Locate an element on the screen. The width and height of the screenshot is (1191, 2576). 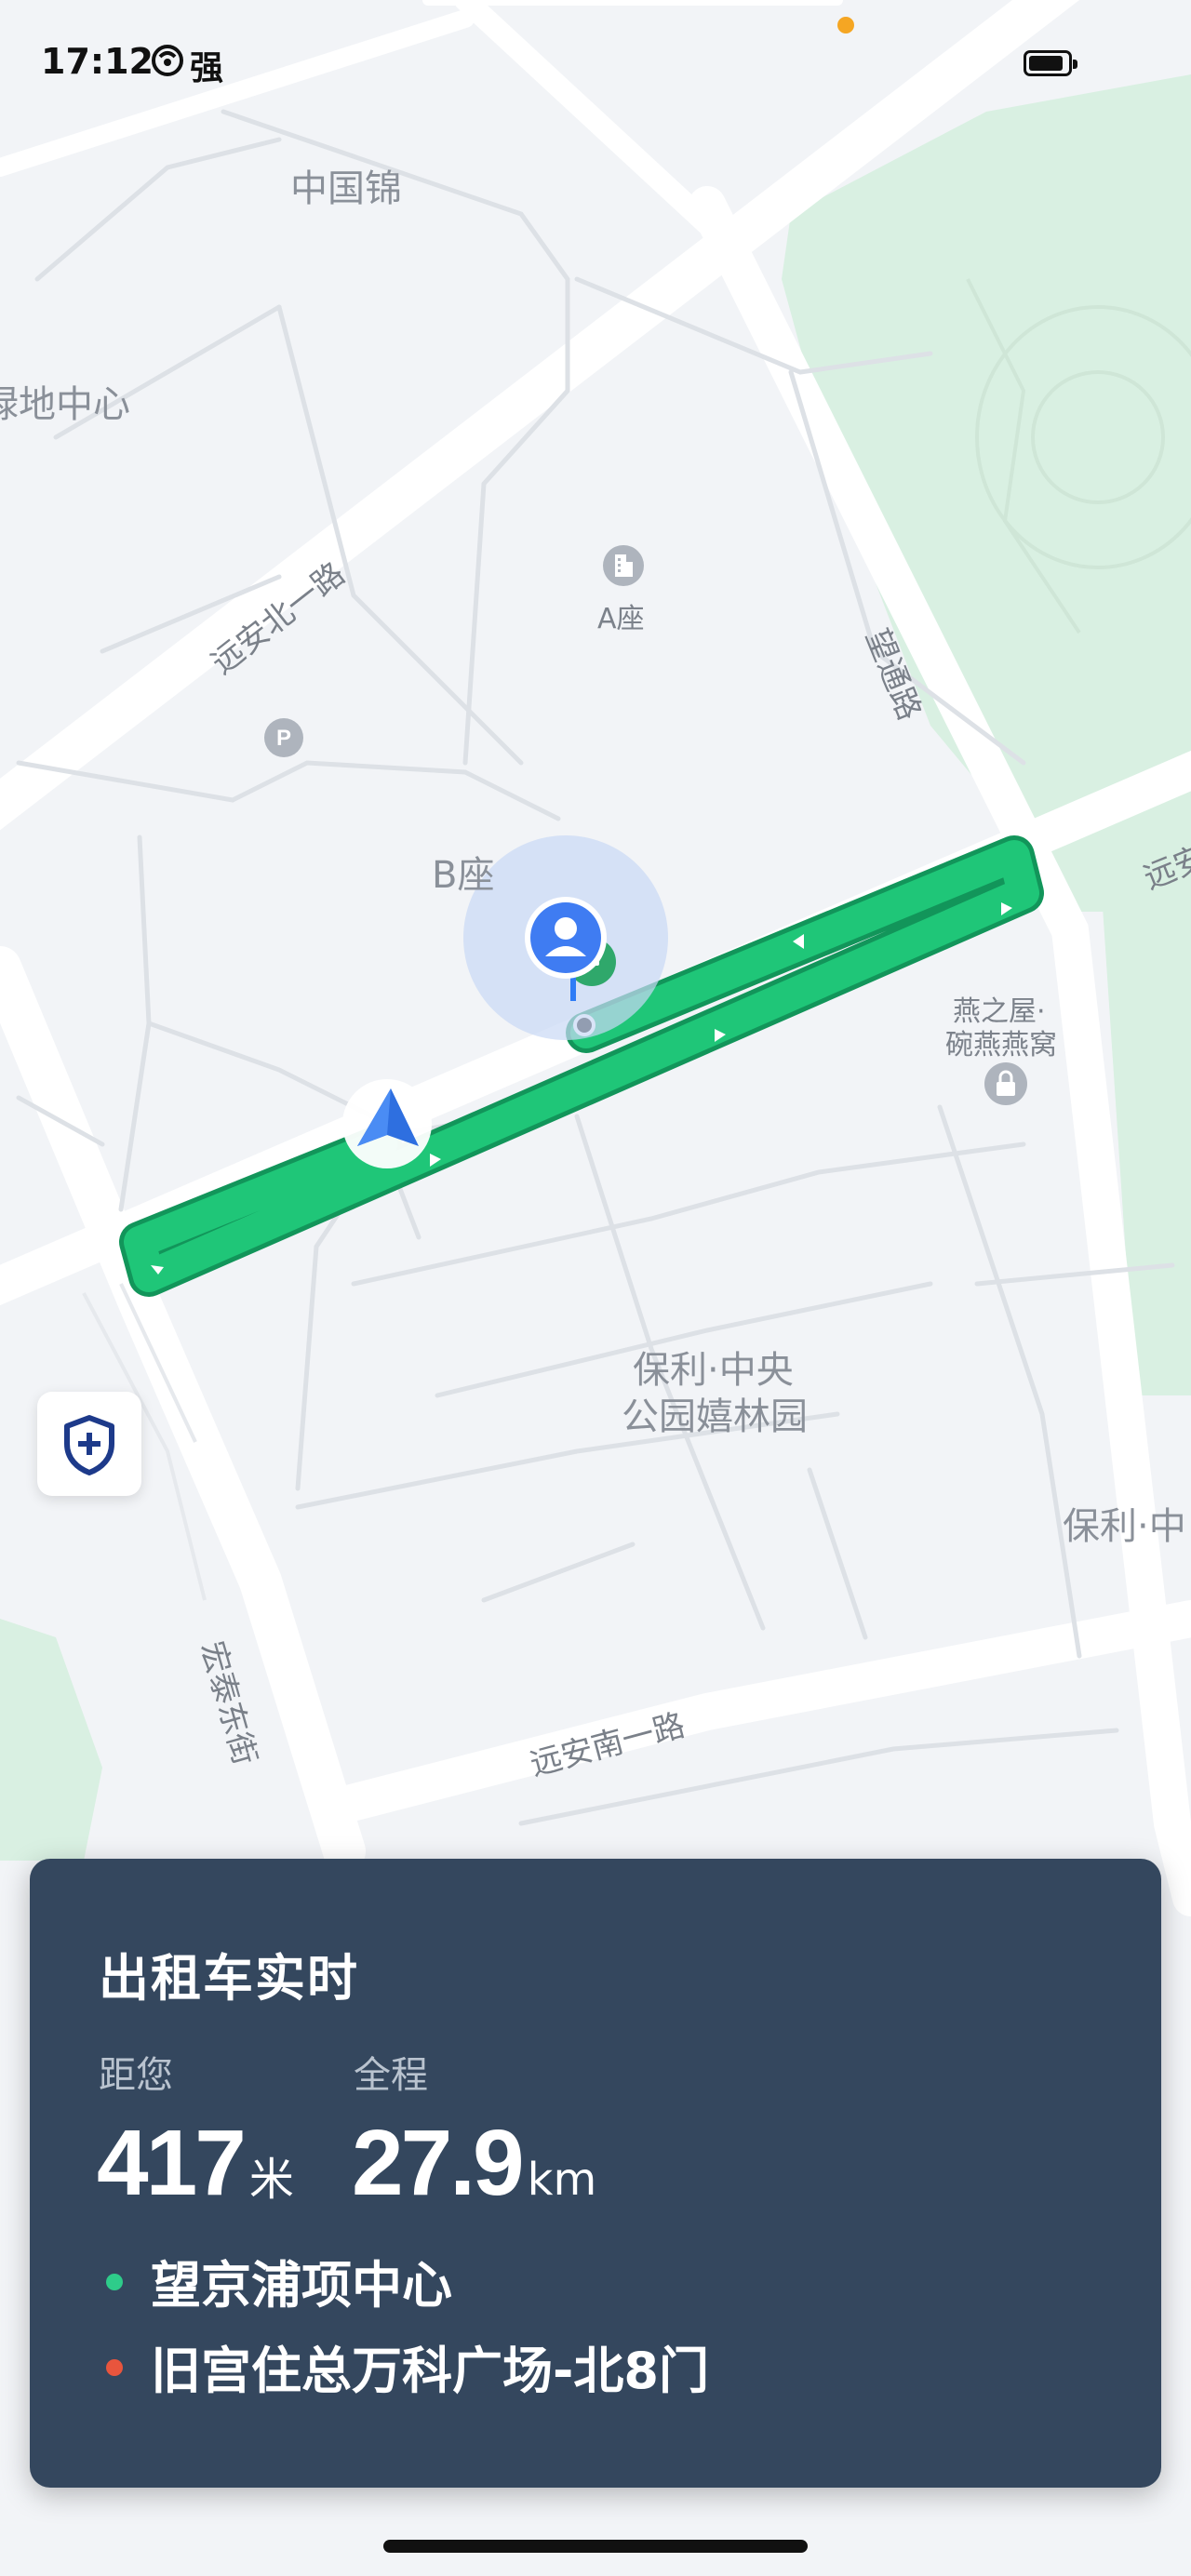
map-label-poly-2: 公园嬉林园 is located at coordinates (715, 1416).